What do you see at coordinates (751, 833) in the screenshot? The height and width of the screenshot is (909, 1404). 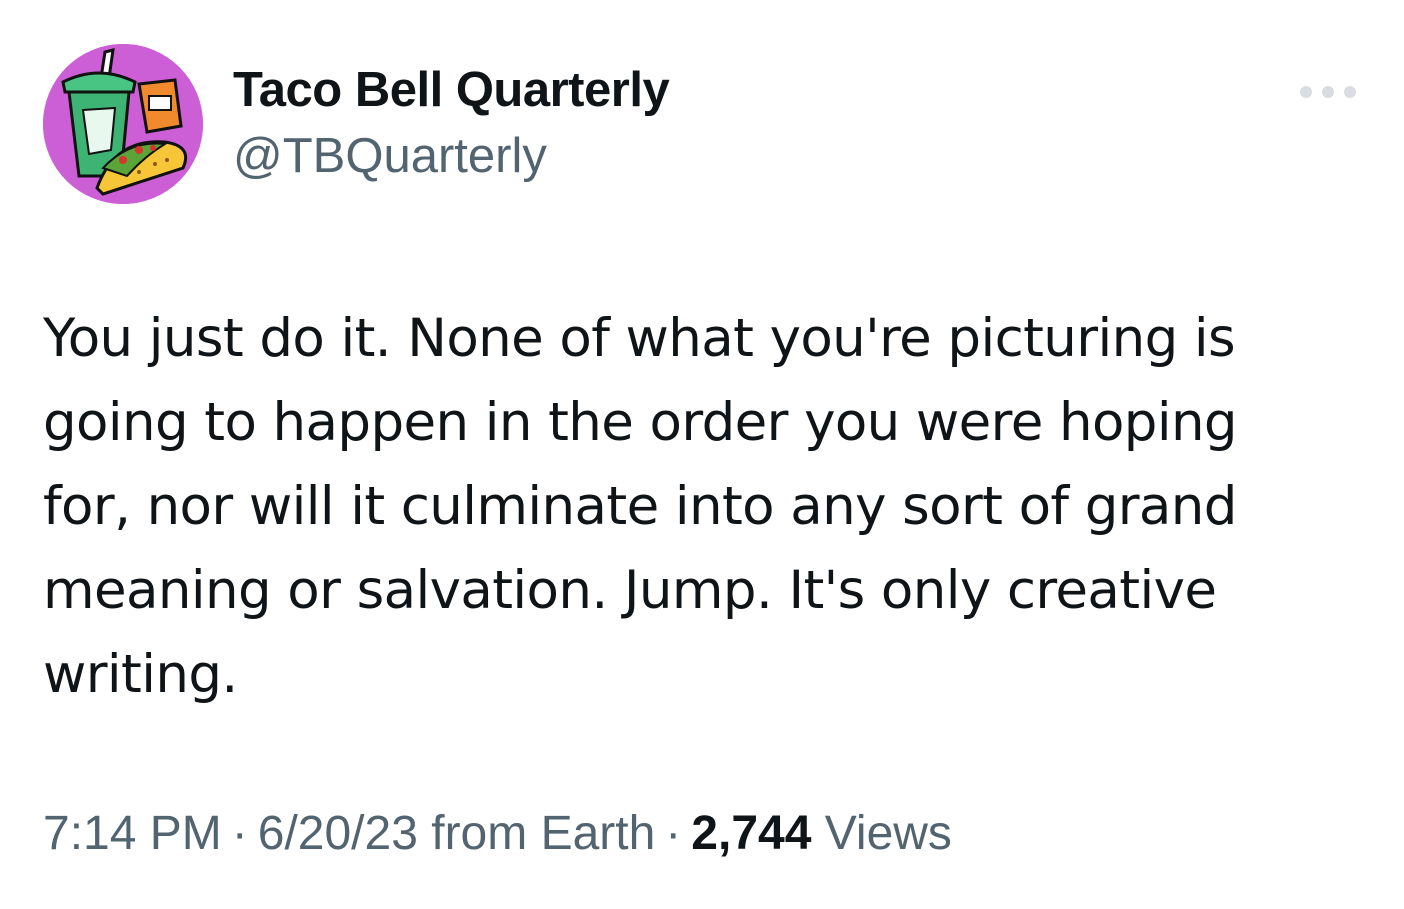 I see `views-count: 2,744` at bounding box center [751, 833].